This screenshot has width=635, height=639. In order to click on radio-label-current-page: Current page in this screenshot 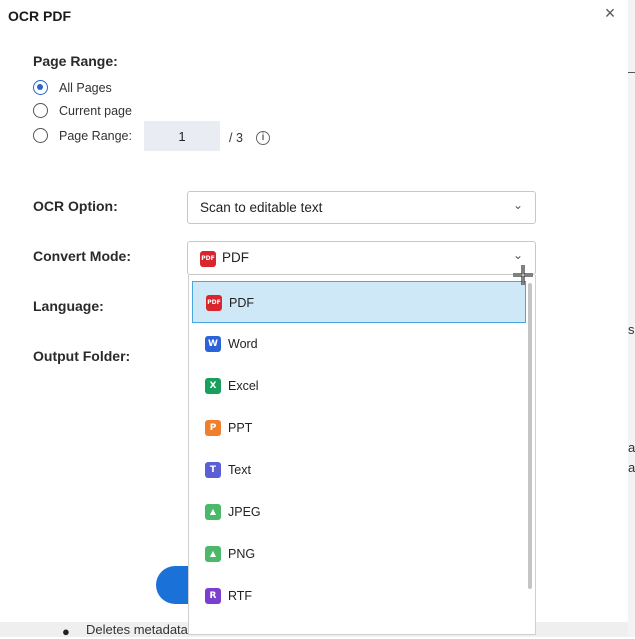, I will do `click(95, 111)`.